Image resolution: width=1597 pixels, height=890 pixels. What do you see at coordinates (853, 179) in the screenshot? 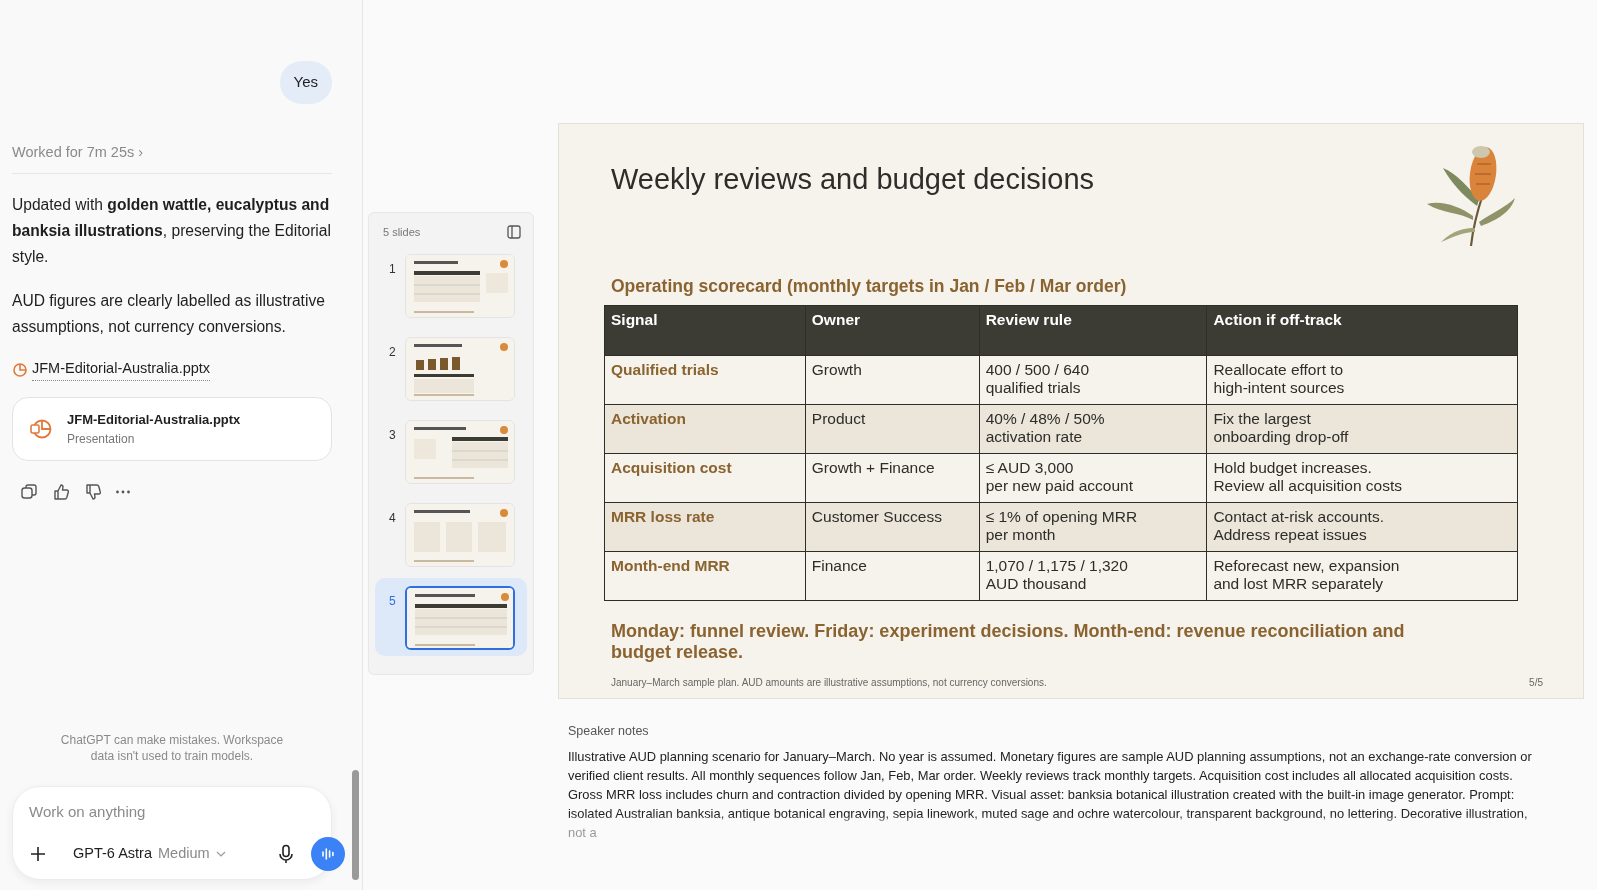
I see `slide-title: Weekly reviews and budget decisions` at bounding box center [853, 179].